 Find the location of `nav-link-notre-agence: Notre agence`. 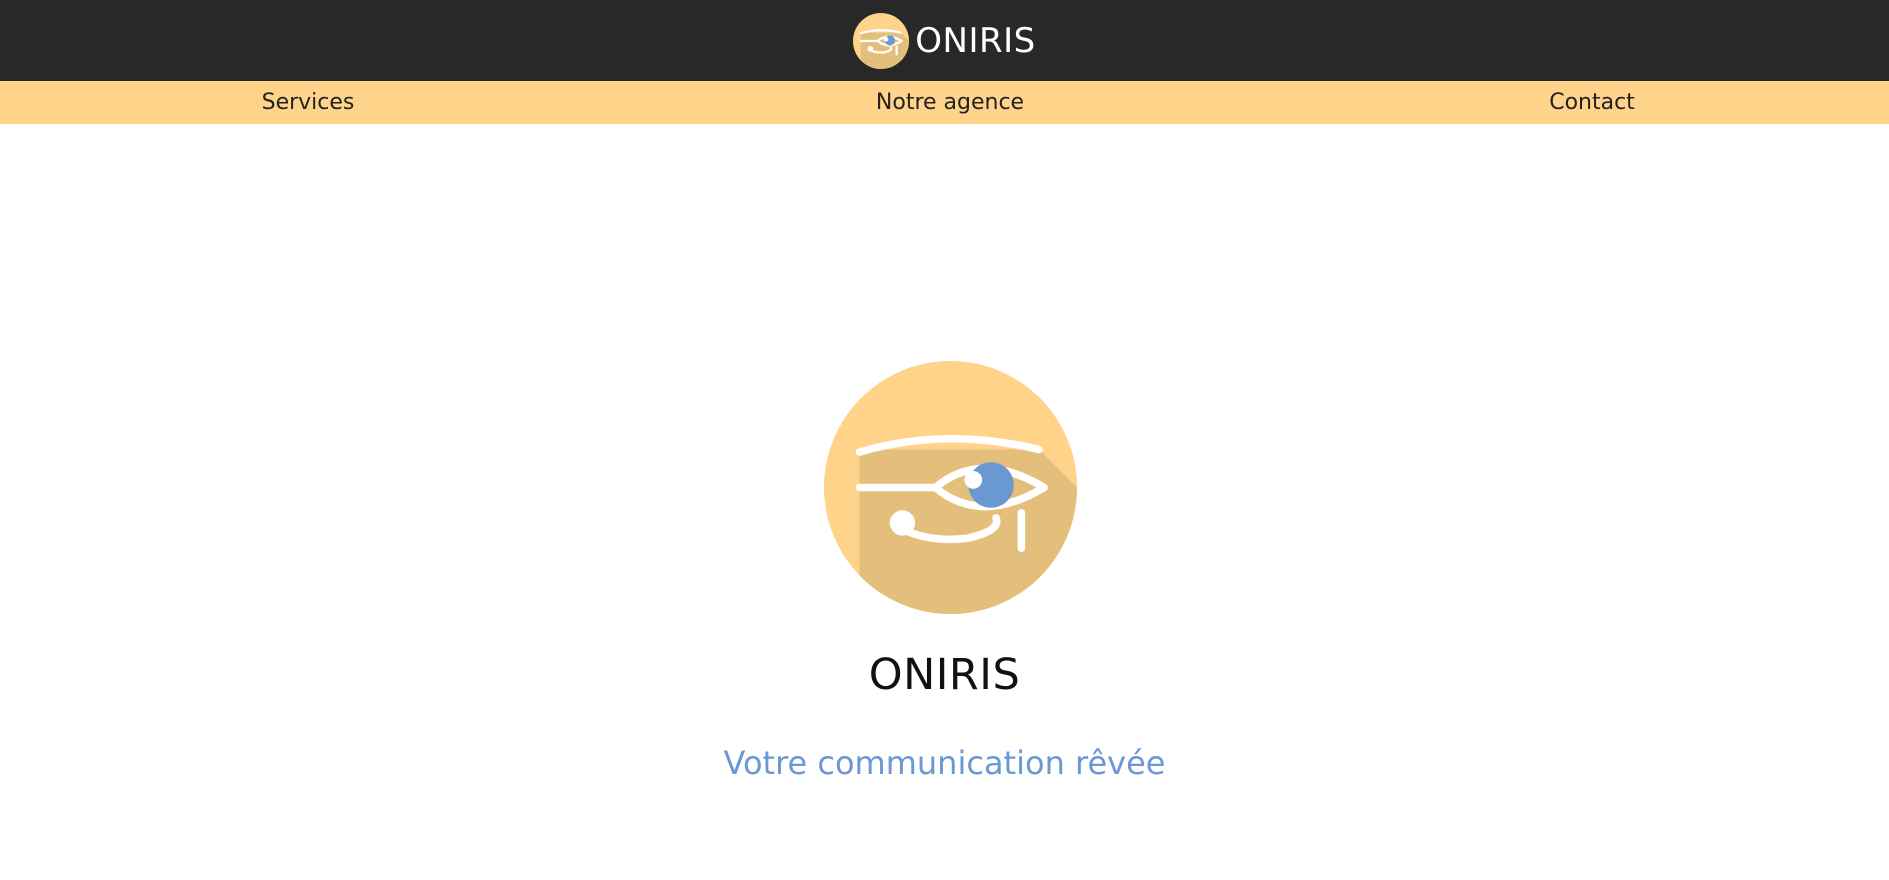

nav-link-notre-agence: Notre agence is located at coordinates (950, 102).